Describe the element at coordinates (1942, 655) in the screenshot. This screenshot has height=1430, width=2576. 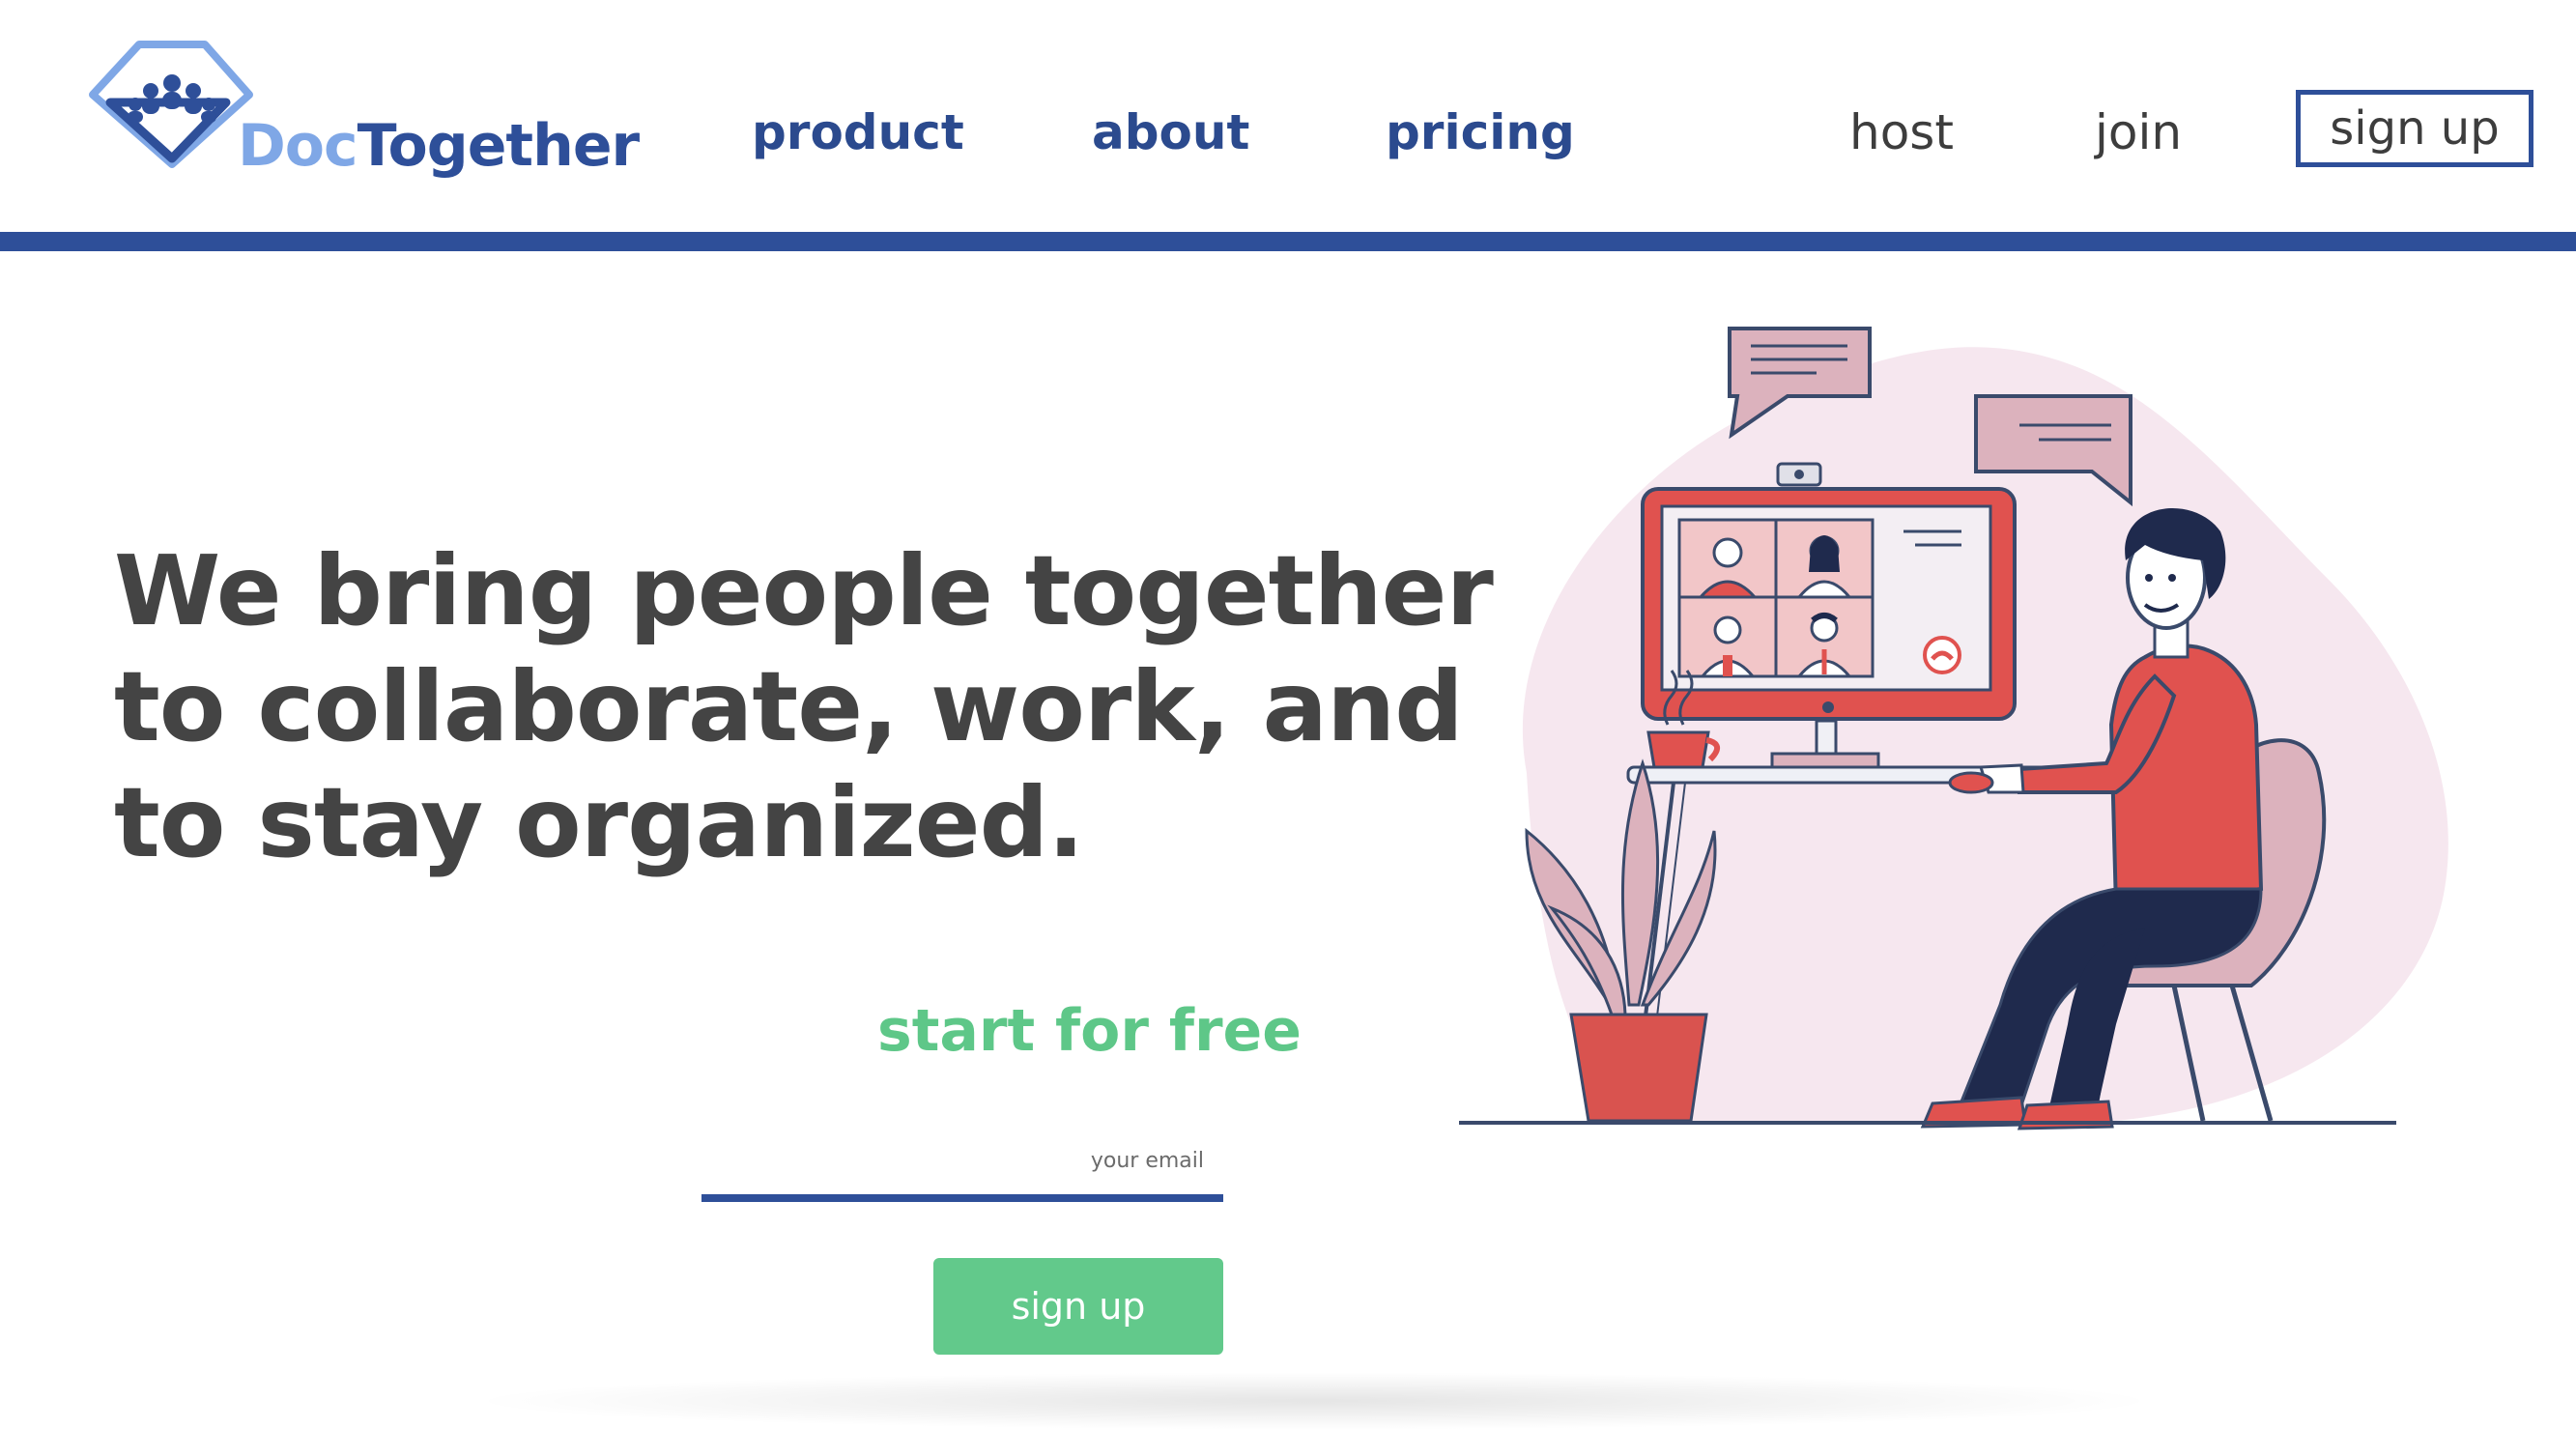
I see `end-call-icon` at that location.